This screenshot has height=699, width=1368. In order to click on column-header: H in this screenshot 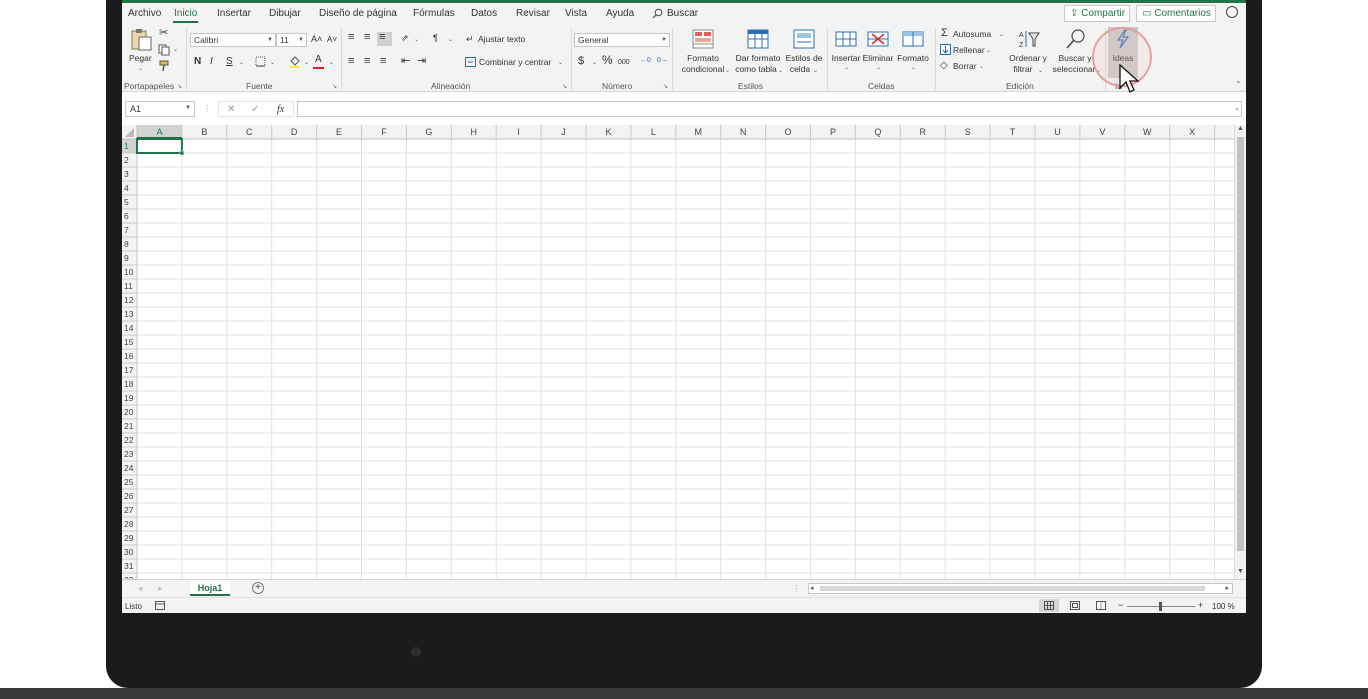, I will do `click(474, 132)`.